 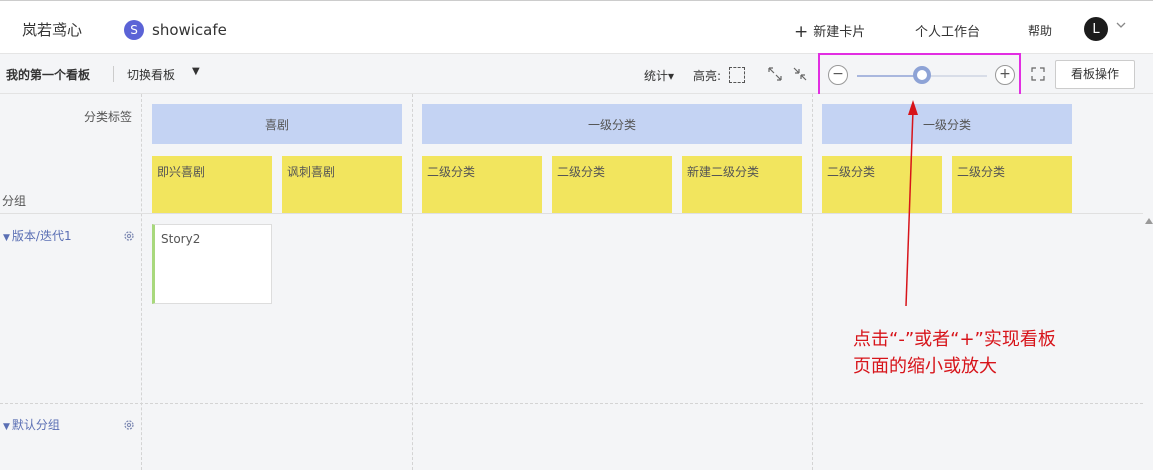 I want to click on level2-category: 新建二级分类, so click(x=742, y=184).